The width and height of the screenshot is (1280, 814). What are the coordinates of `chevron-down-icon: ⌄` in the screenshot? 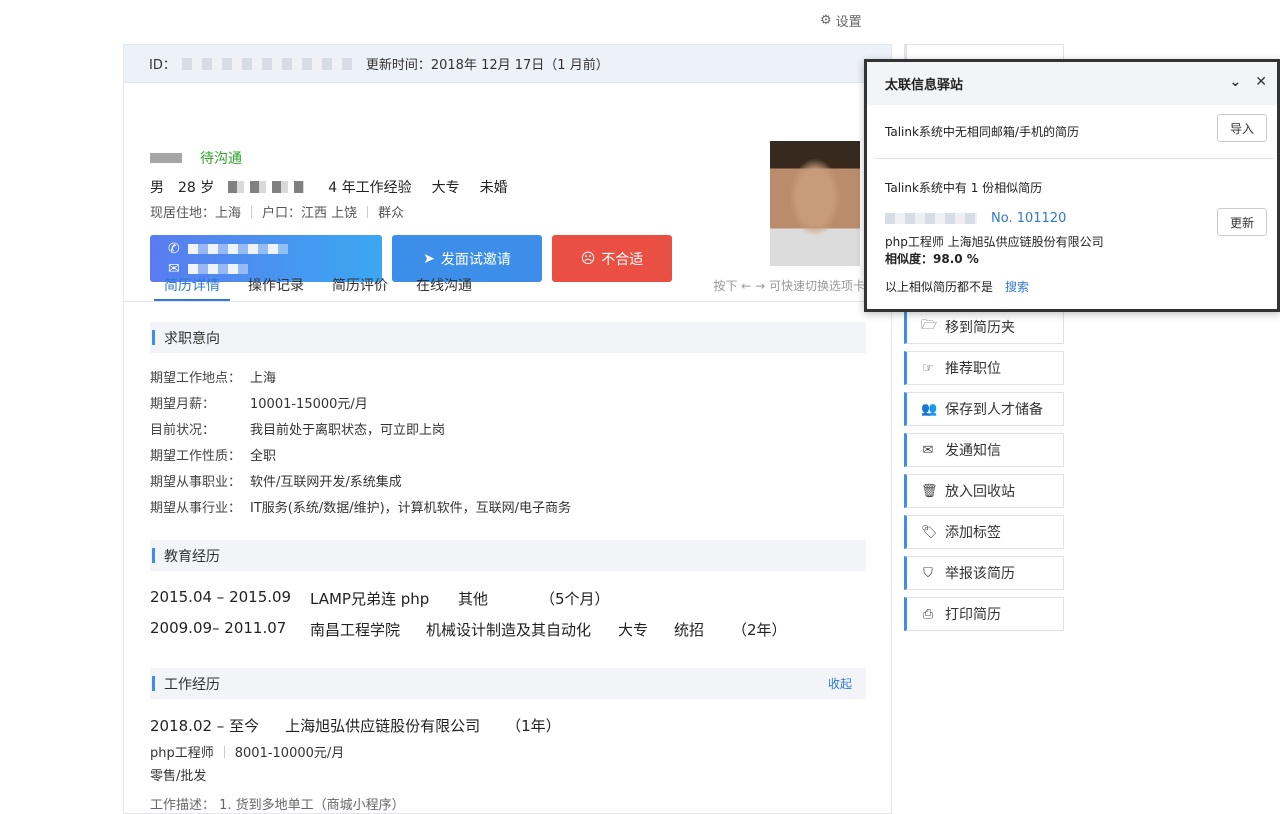 It's located at (1236, 82).